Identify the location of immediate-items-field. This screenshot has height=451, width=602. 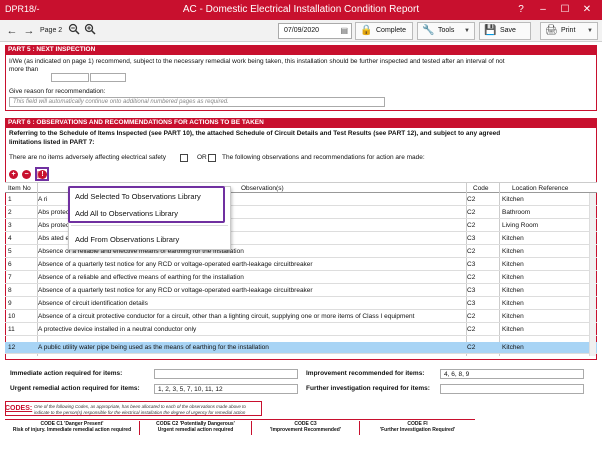
(226, 374).